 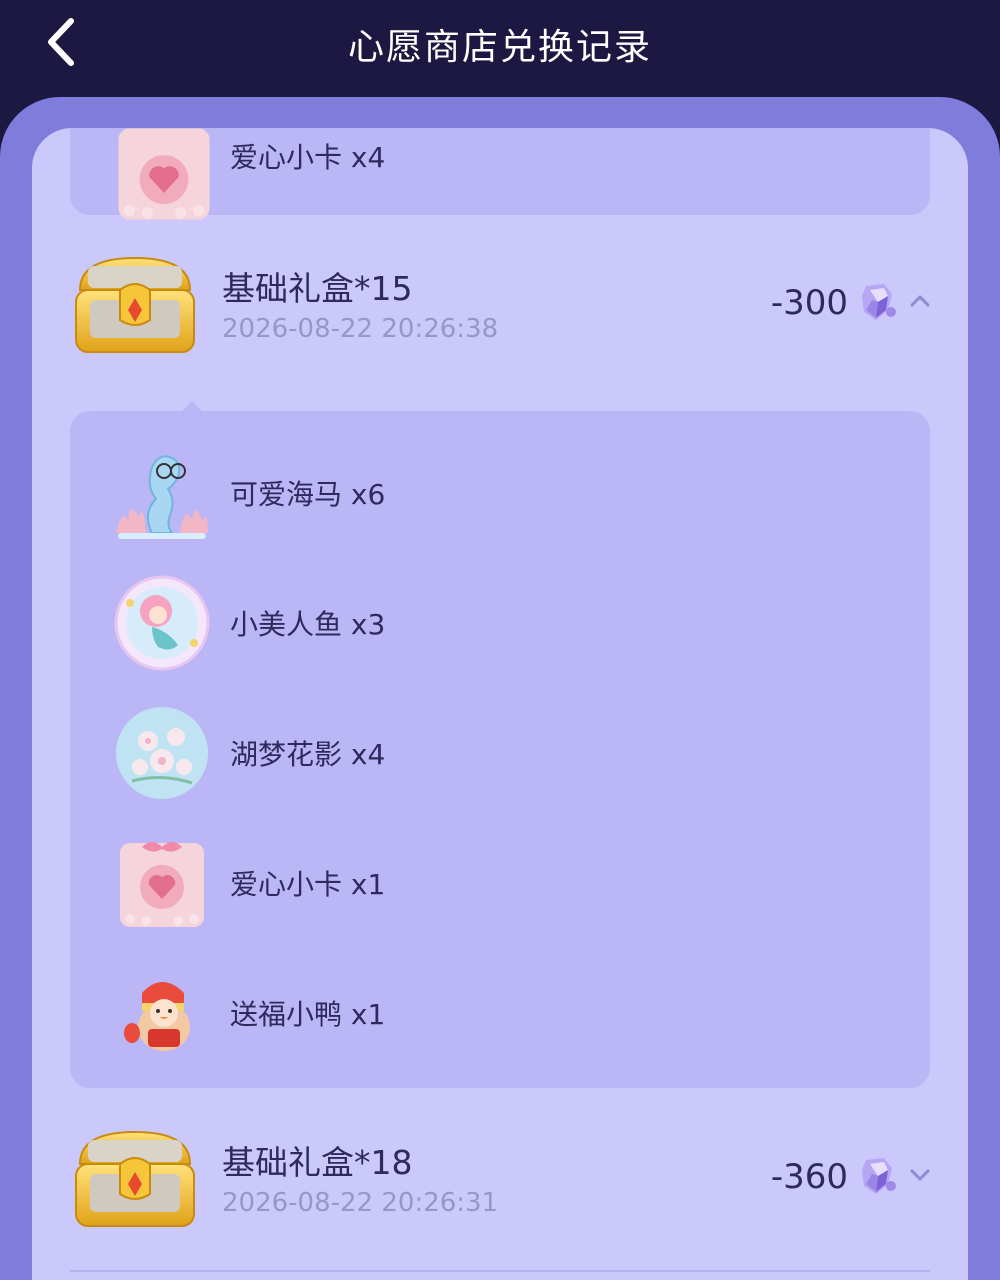 What do you see at coordinates (500, 878) in the screenshot?
I see `list-item: 爱心小卡 x1` at bounding box center [500, 878].